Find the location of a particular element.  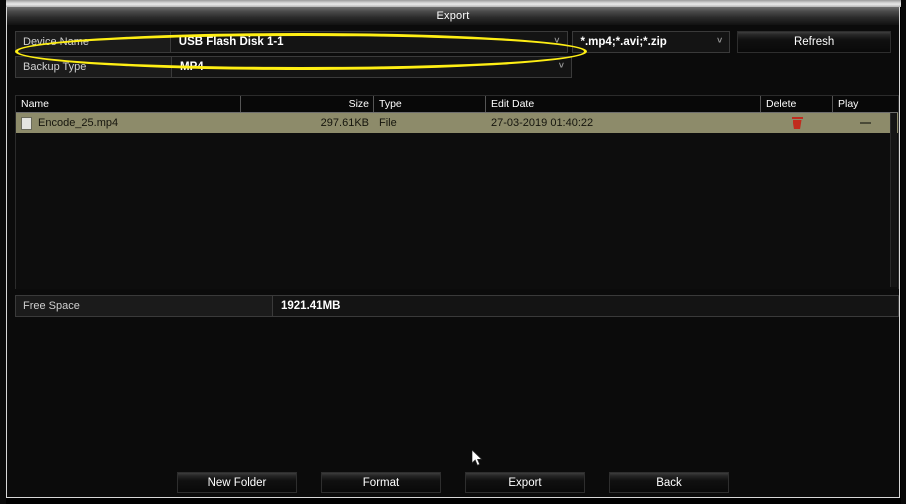

outer-right-edge is located at coordinates (903, 252).